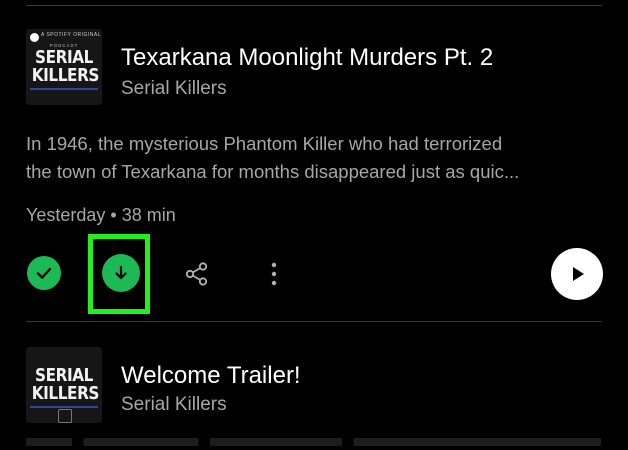 The height and width of the screenshot is (450, 628). I want to click on download-button, so click(121, 273).